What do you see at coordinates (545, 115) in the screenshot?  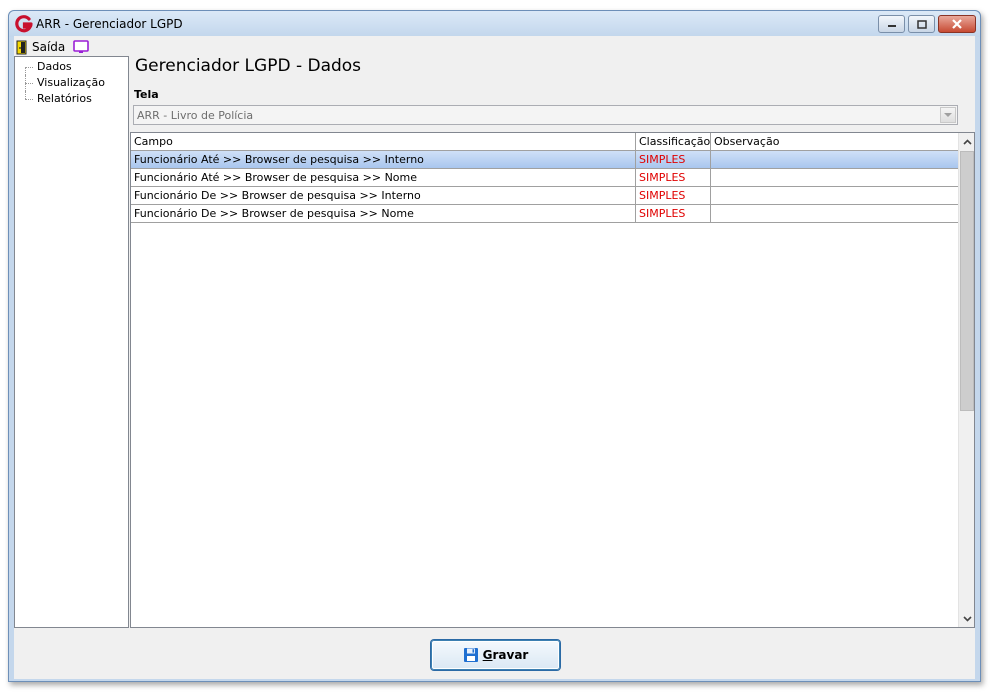 I see `screen-select: ARR - Livro de Polícia` at bounding box center [545, 115].